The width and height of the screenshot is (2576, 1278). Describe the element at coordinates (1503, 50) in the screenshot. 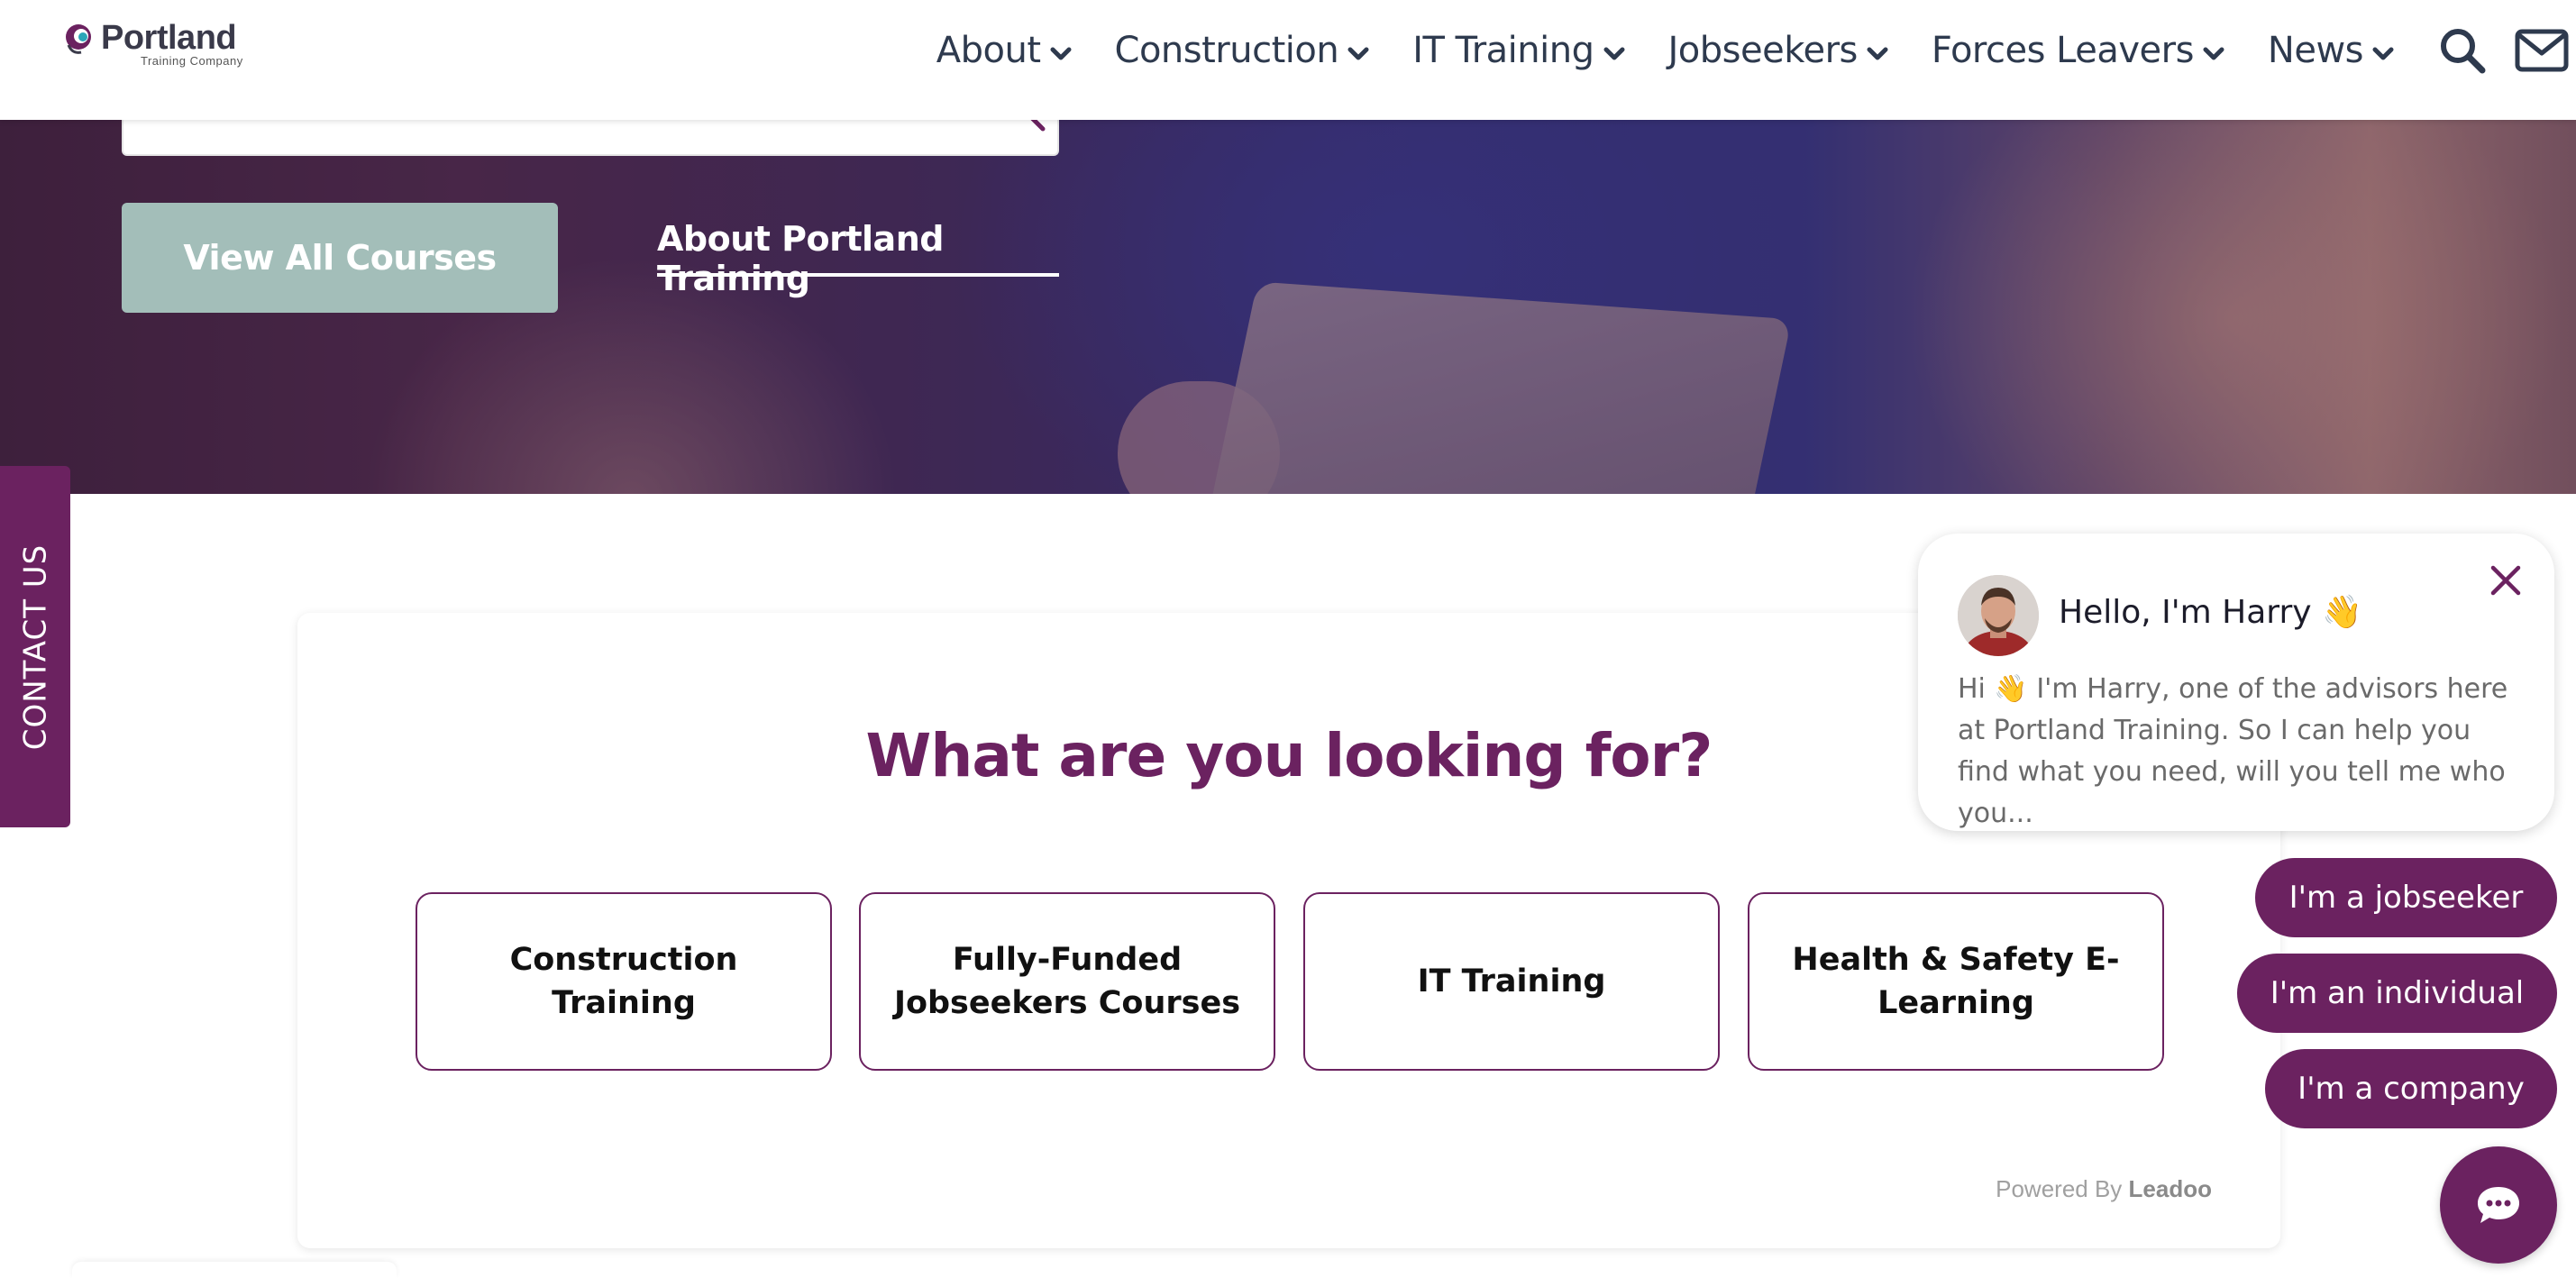

I see `nav-it-training-label: IT Training` at that location.